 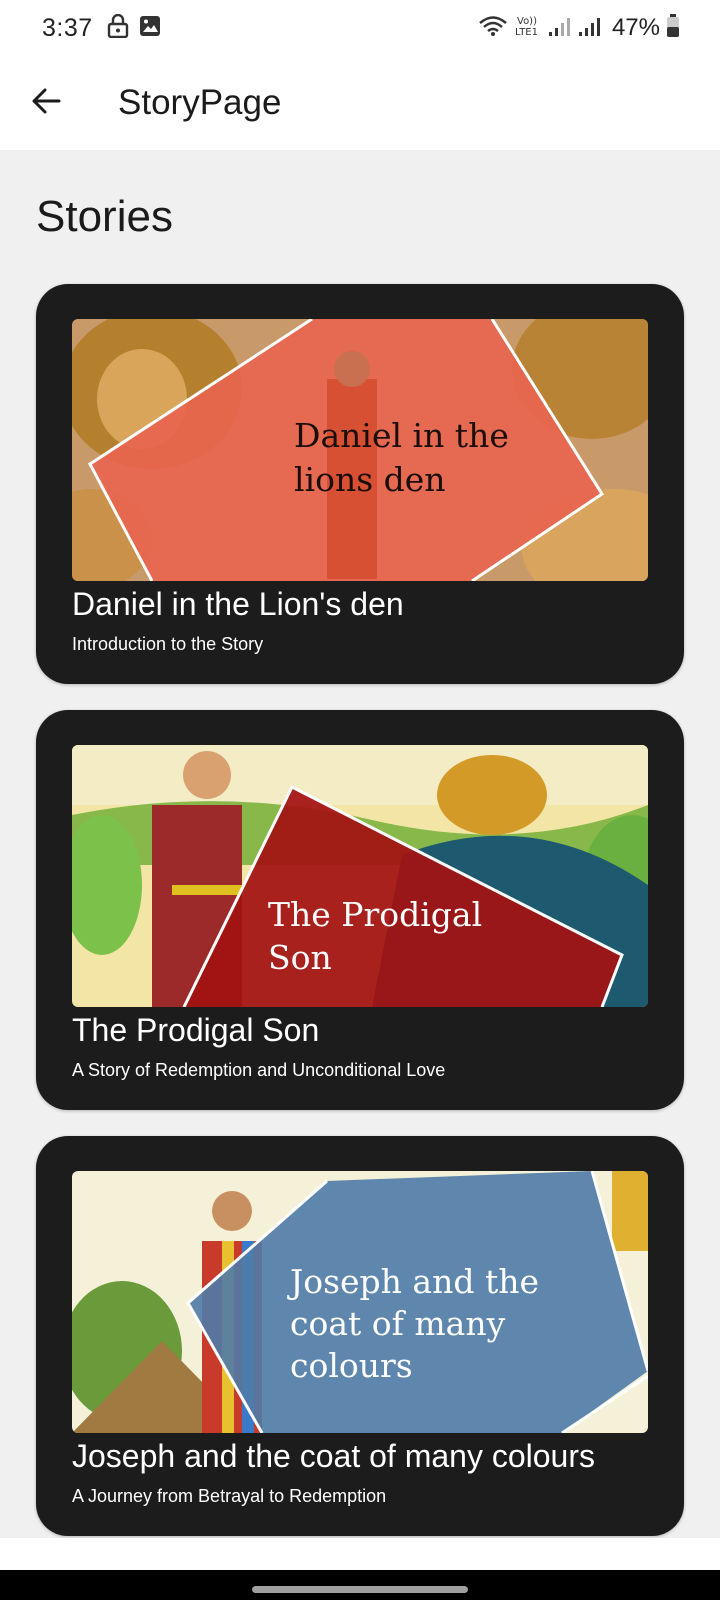 What do you see at coordinates (360, 103) in the screenshot?
I see `app-bar: StoryPage` at bounding box center [360, 103].